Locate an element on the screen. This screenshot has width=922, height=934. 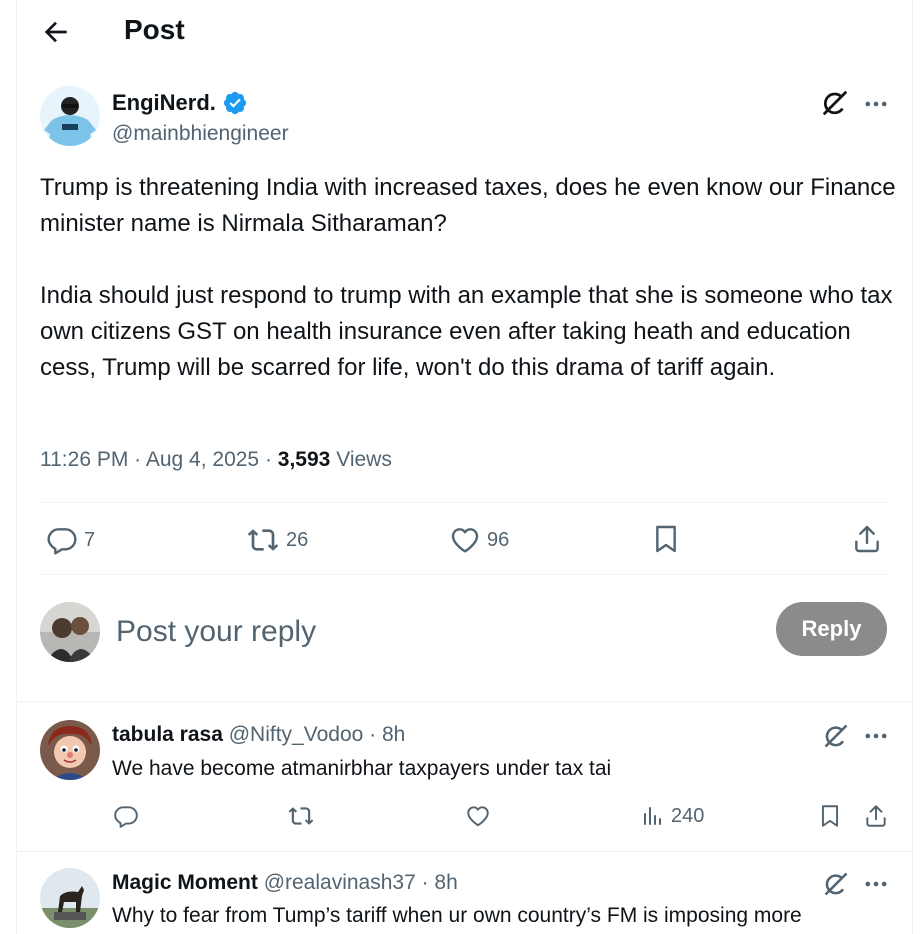
author-name: EngiNerd. is located at coordinates (164, 103).